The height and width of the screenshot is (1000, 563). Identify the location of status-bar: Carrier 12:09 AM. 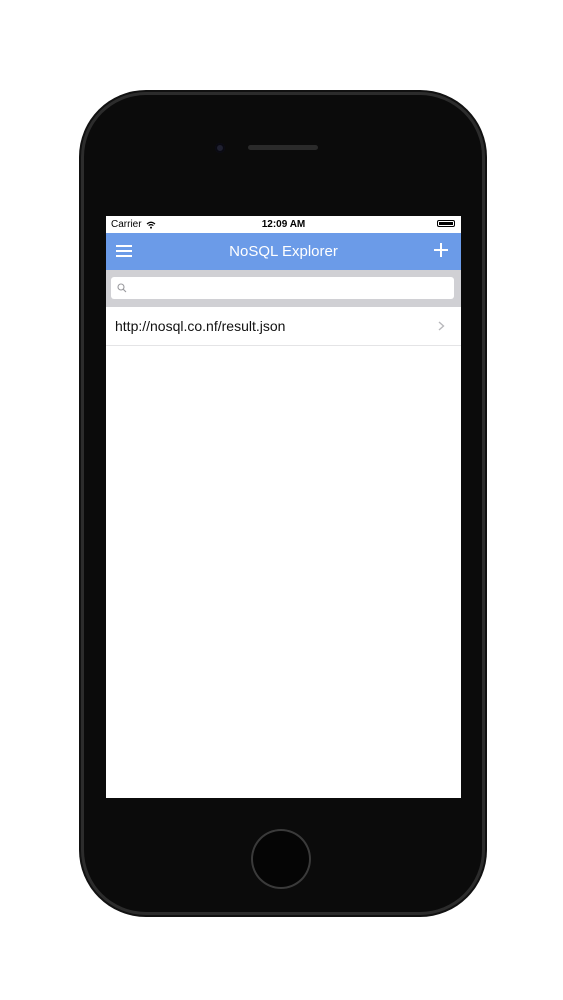
(283, 224).